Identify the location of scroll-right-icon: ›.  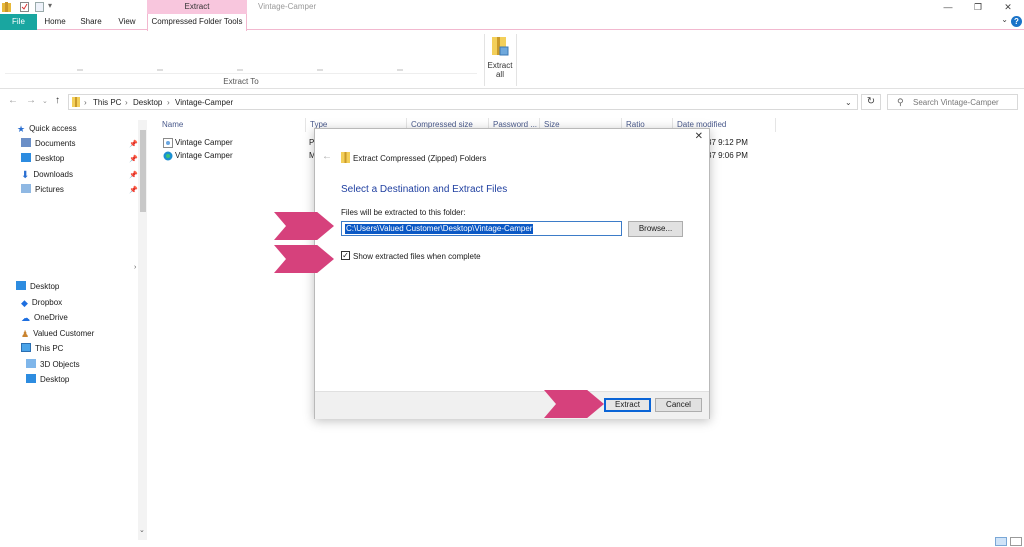
(135, 267).